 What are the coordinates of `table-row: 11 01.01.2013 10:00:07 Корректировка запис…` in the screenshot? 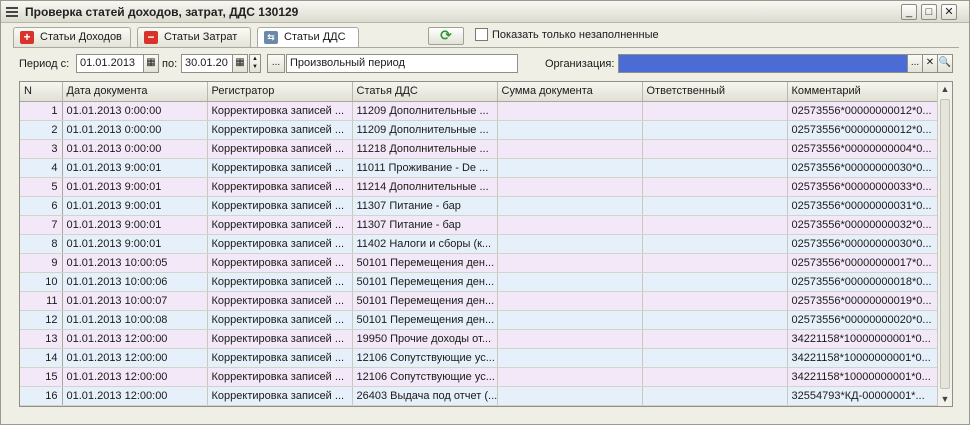 It's located at (479, 301).